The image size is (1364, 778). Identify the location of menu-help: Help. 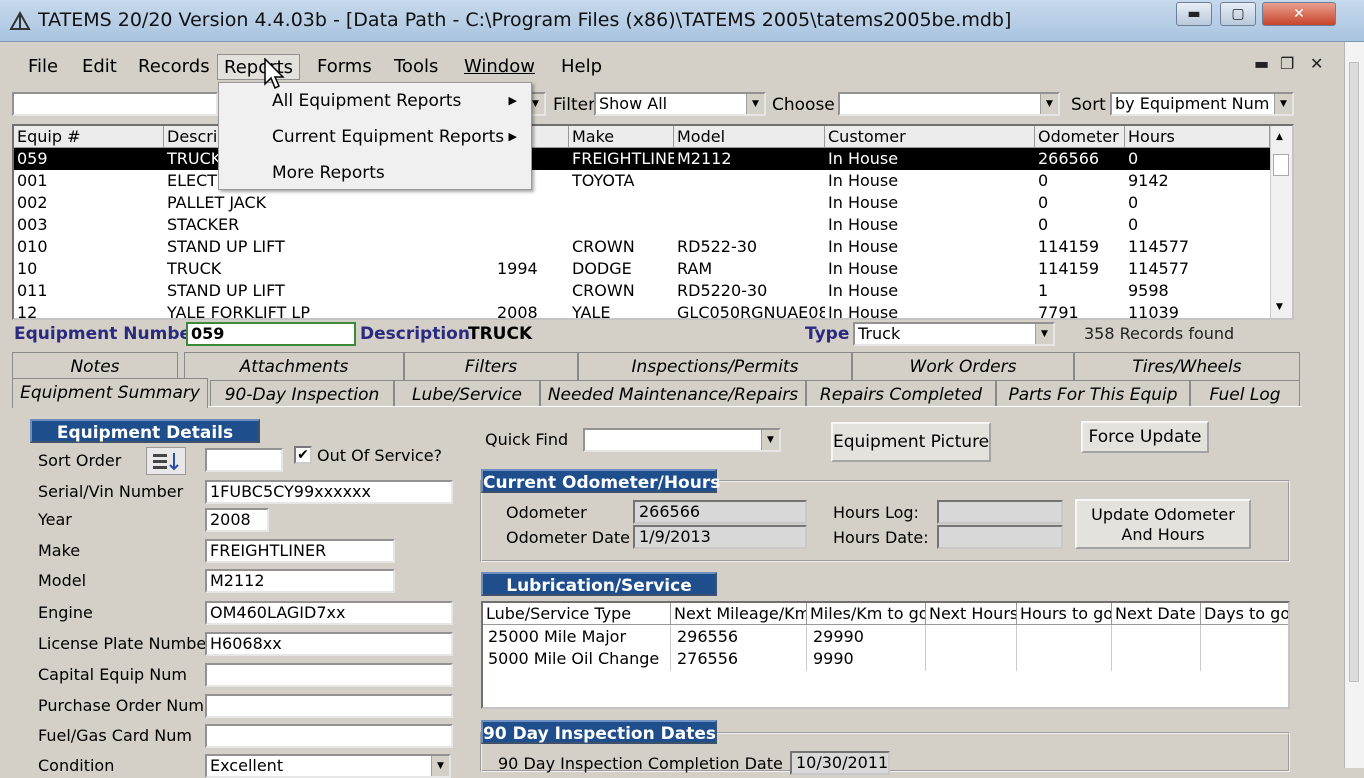
(581, 67).